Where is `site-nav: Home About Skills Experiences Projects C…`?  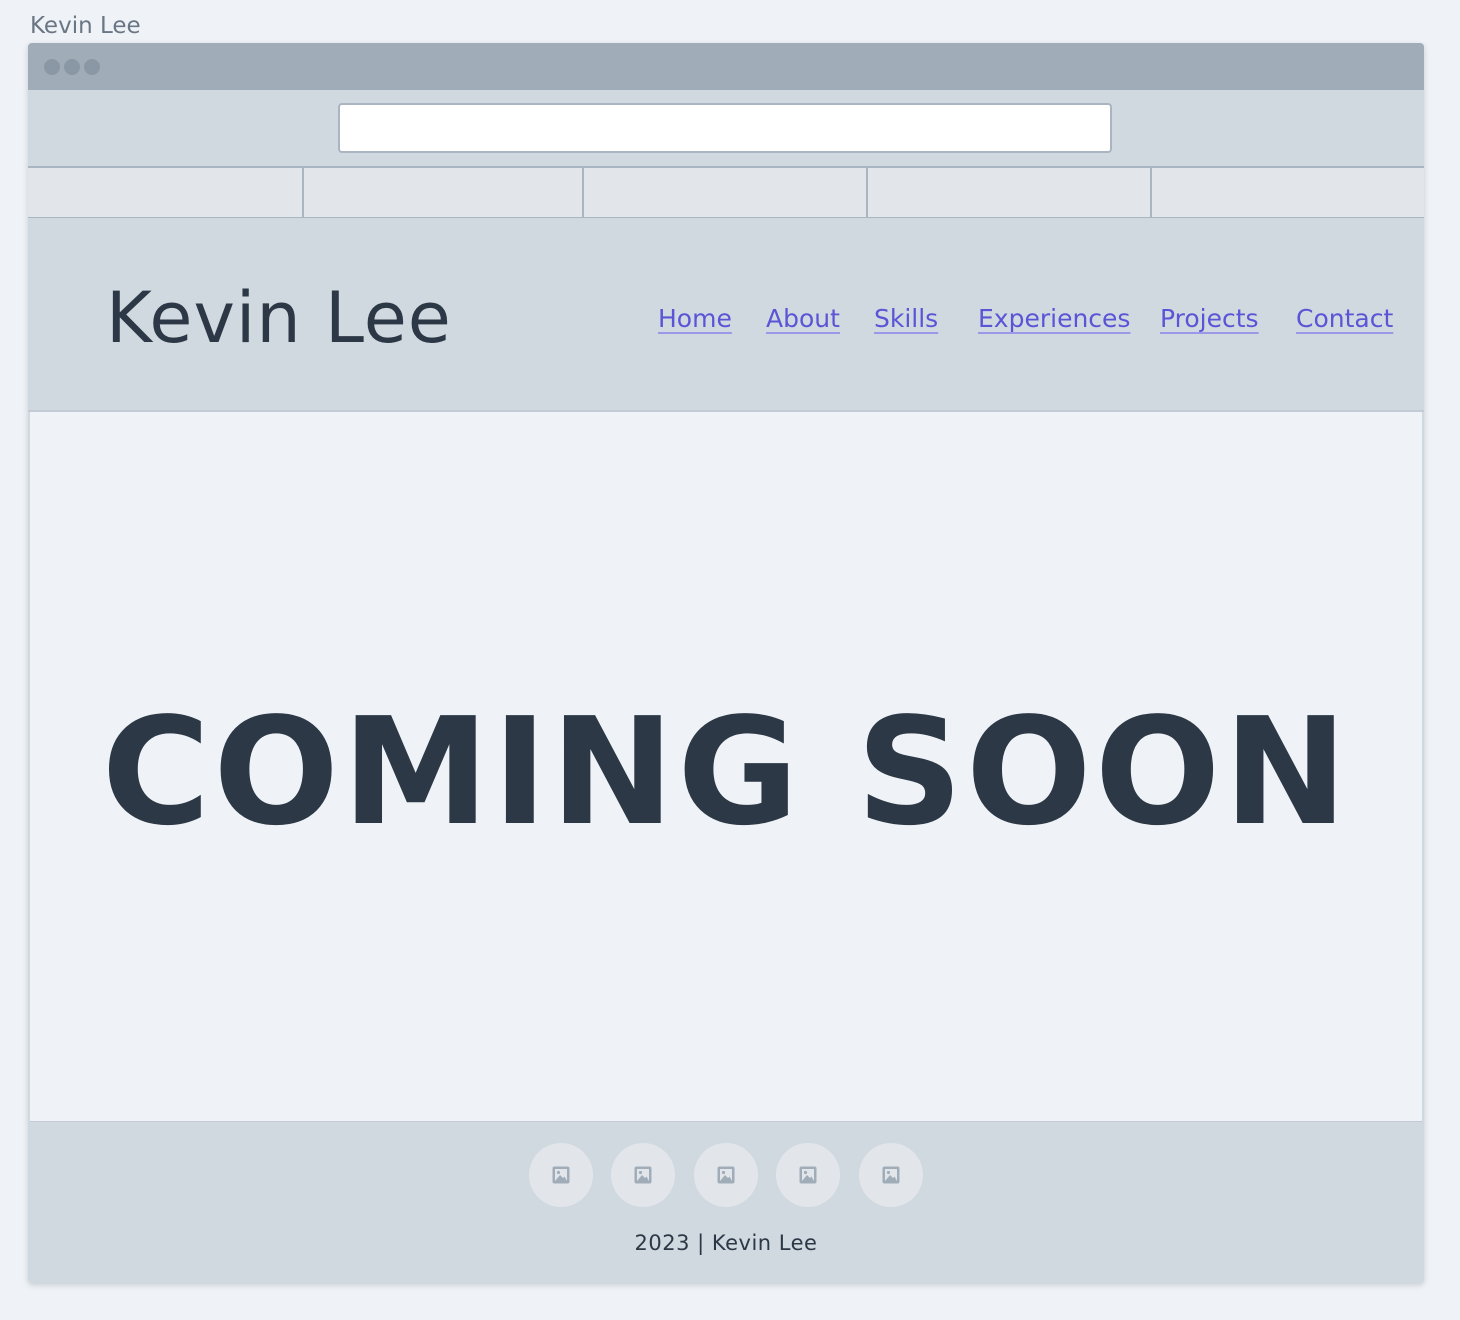
site-nav: Home About Skills Experiences Projects C… is located at coordinates (726, 322).